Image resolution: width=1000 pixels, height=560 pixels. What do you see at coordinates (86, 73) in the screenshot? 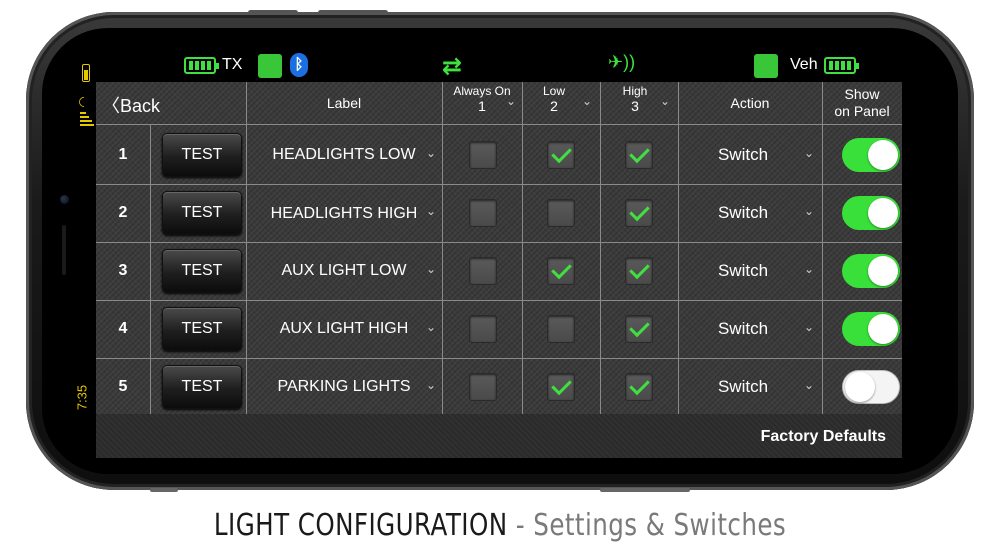
I see `device-battery-icon` at bounding box center [86, 73].